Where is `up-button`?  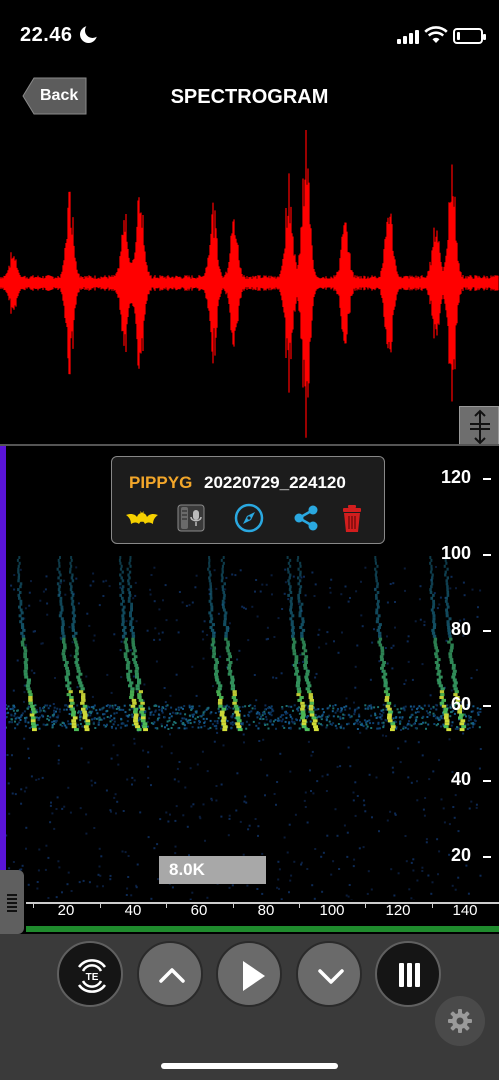 up-button is located at coordinates (170, 974).